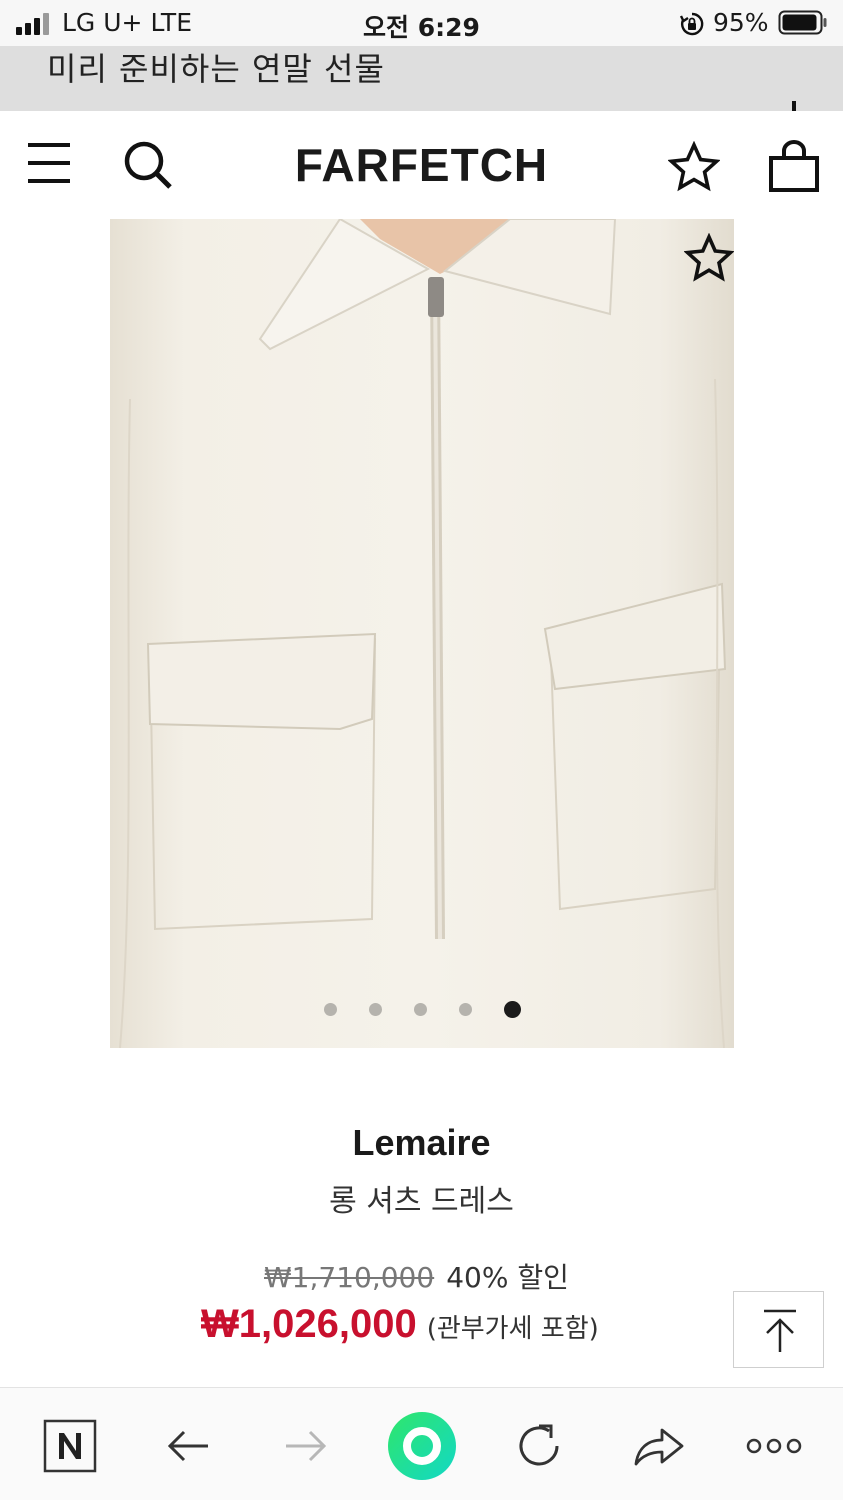 The width and height of the screenshot is (843, 1500). Describe the element at coordinates (70, 1446) in the screenshot. I see `naver-icon` at that location.